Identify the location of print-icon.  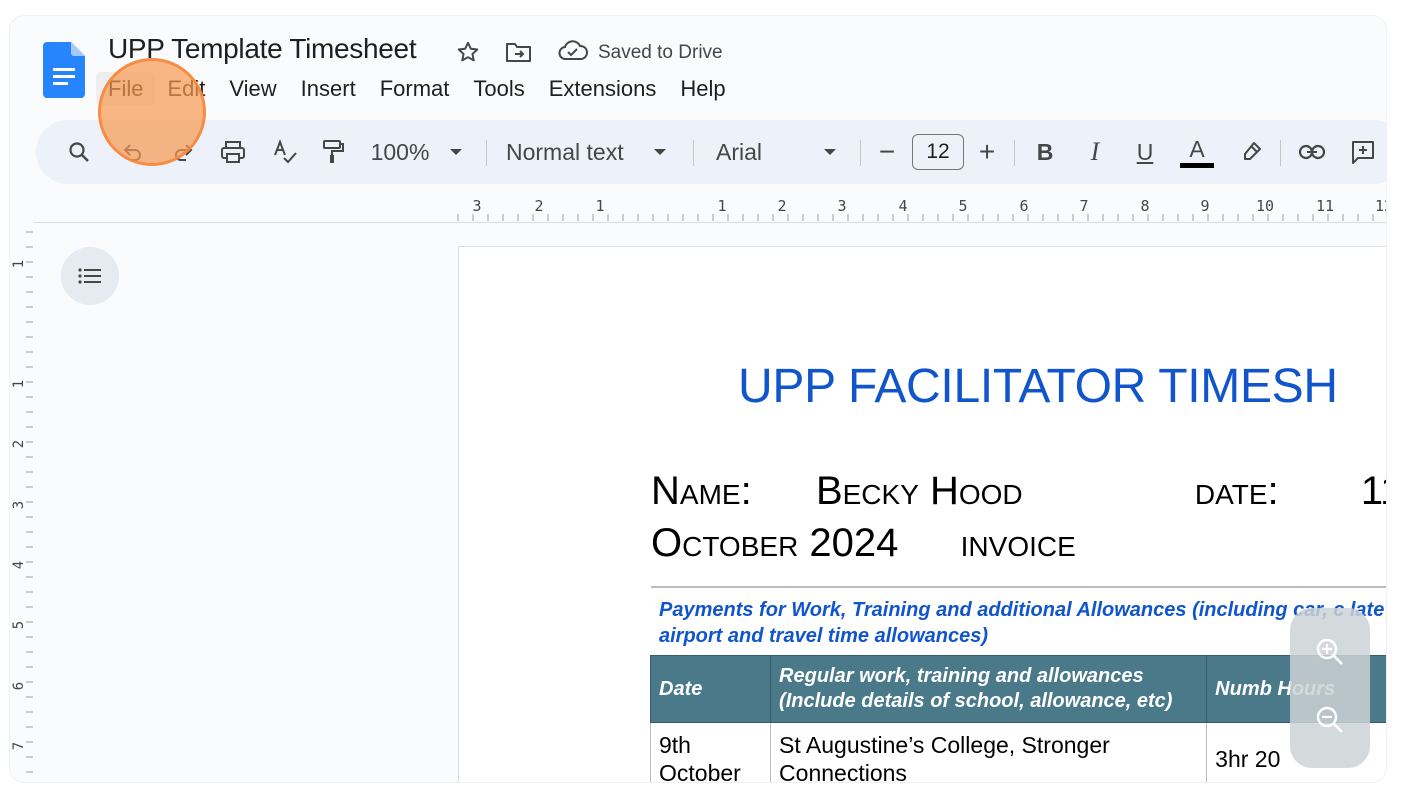
(233, 152).